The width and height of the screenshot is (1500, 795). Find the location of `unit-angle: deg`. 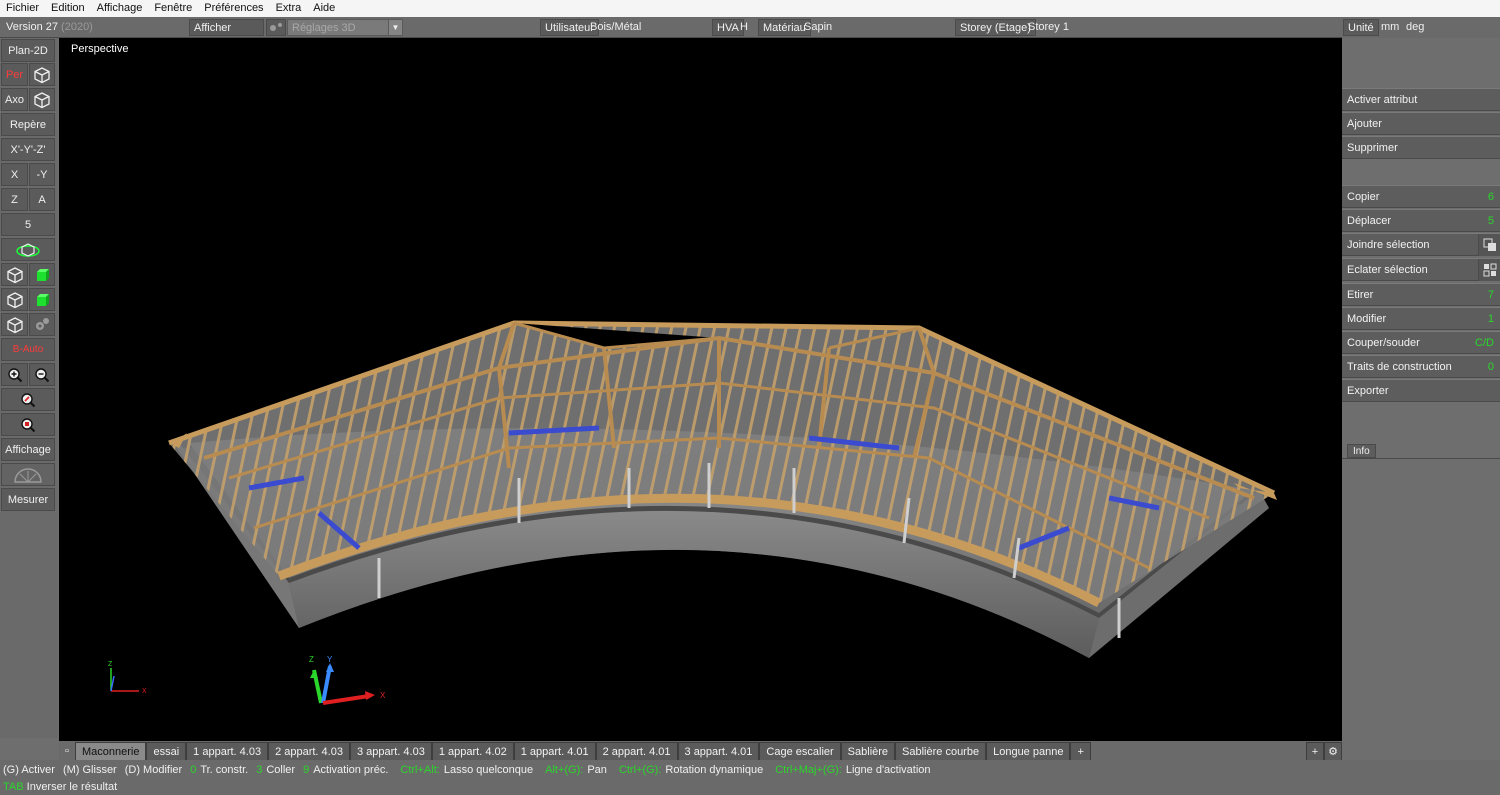

unit-angle: deg is located at coordinates (1415, 27).